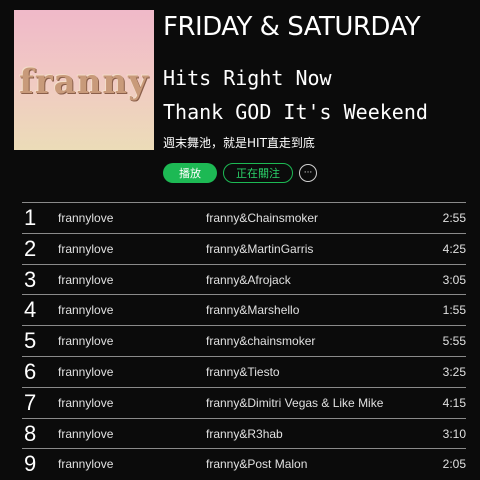 The height and width of the screenshot is (480, 480). I want to click on track-number: 8, so click(30, 433).